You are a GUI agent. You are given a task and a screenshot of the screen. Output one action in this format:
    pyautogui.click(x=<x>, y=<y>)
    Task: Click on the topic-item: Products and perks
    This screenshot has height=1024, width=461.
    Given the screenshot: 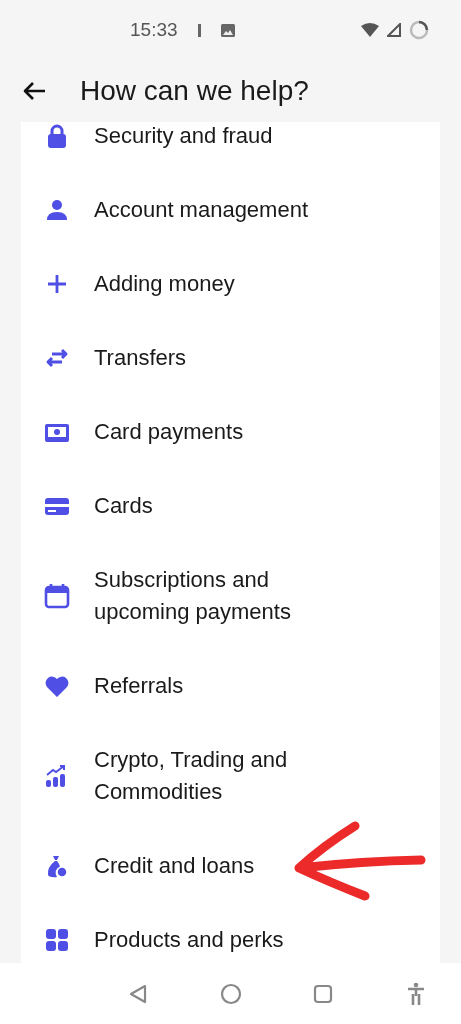 What is the action you would take?
    pyautogui.click(x=230, y=933)
    